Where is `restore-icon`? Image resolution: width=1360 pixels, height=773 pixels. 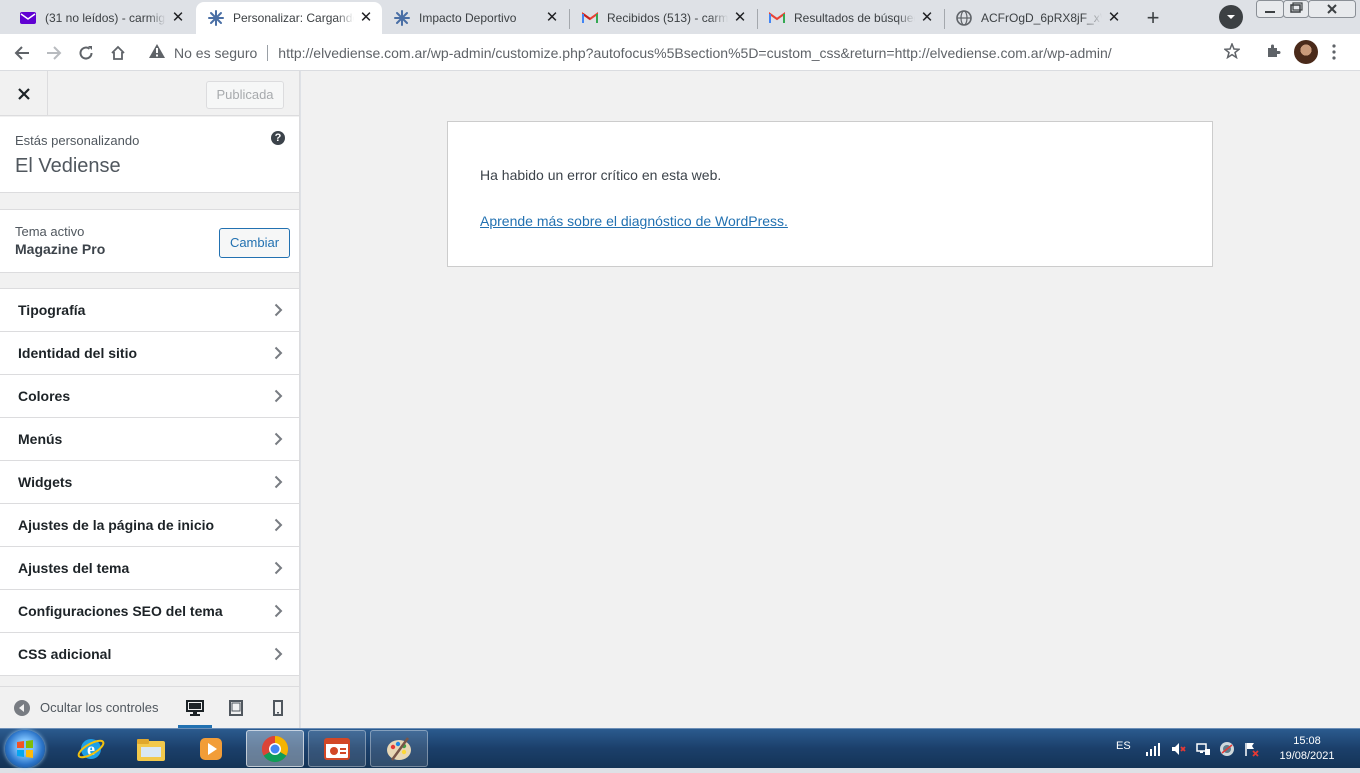 restore-icon is located at coordinates (1296, 9).